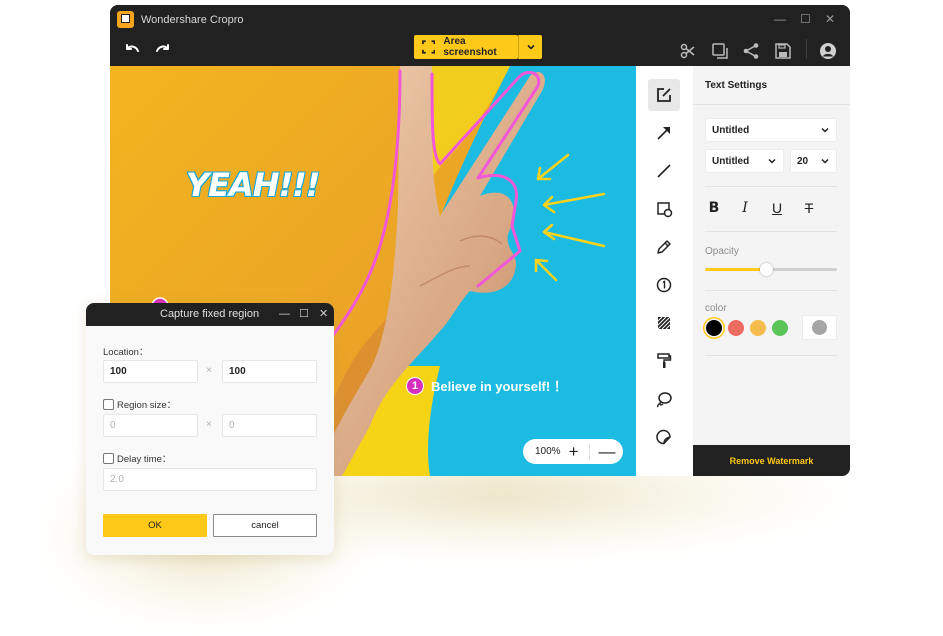 The width and height of the screenshot is (943, 636). Describe the element at coordinates (470, 47) in the screenshot. I see `capture-mode-label: Area screenshot` at that location.